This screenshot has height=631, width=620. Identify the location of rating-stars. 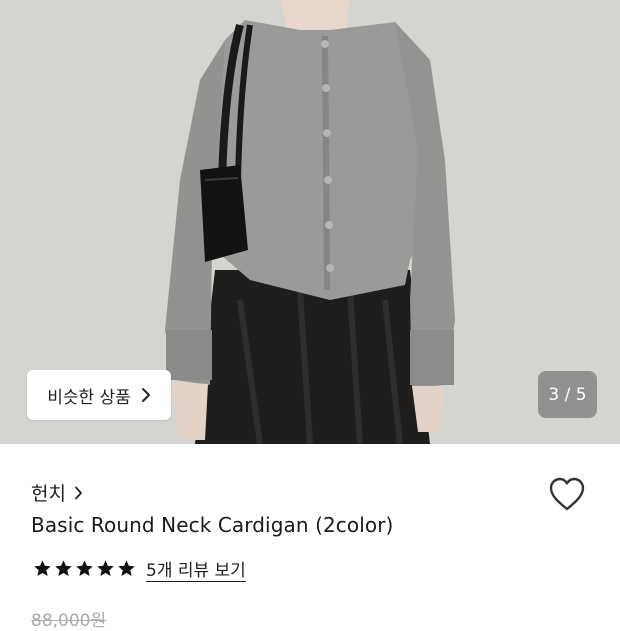
(84, 568).